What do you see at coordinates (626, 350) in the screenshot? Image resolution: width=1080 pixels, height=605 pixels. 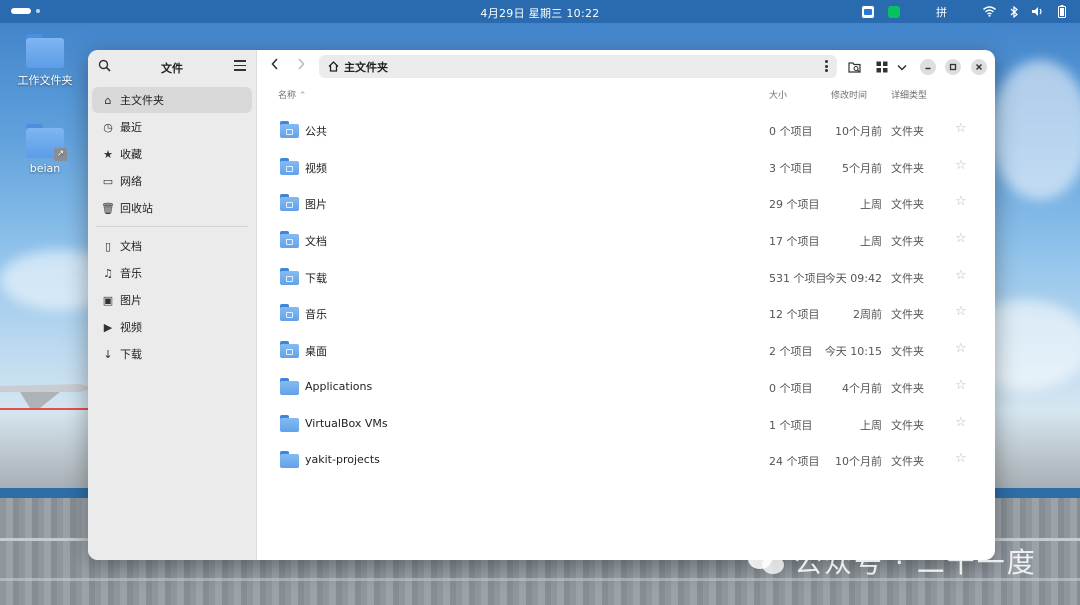 I see `file-row: 桌面 2 个项目 今天 10:15 文件夹 ☆` at bounding box center [626, 350].